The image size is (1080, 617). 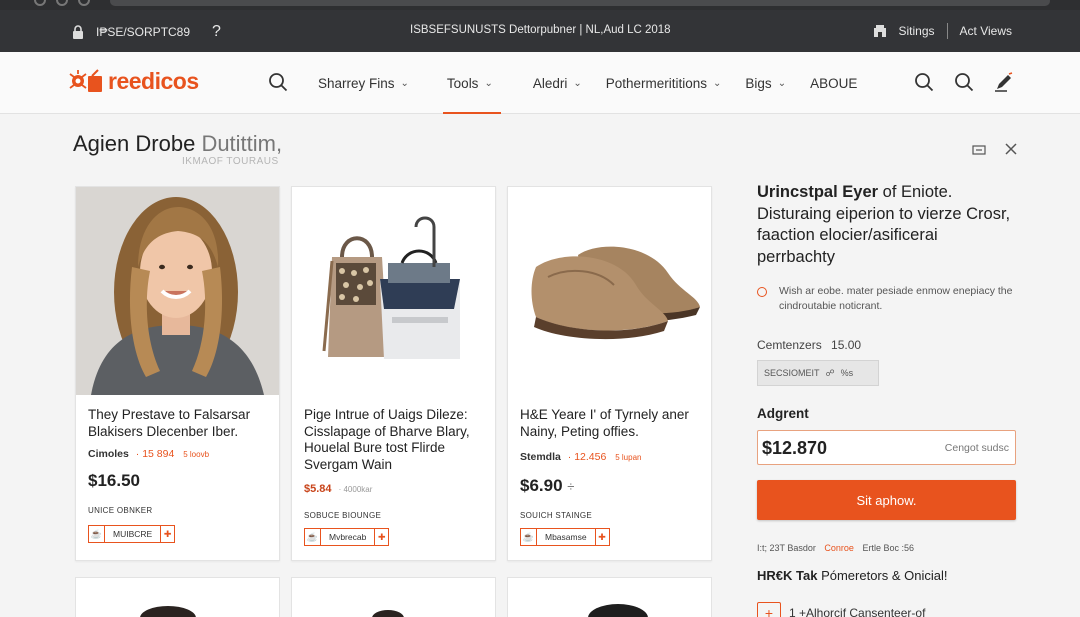 I want to click on product-price: $16.50, so click(x=114, y=480).